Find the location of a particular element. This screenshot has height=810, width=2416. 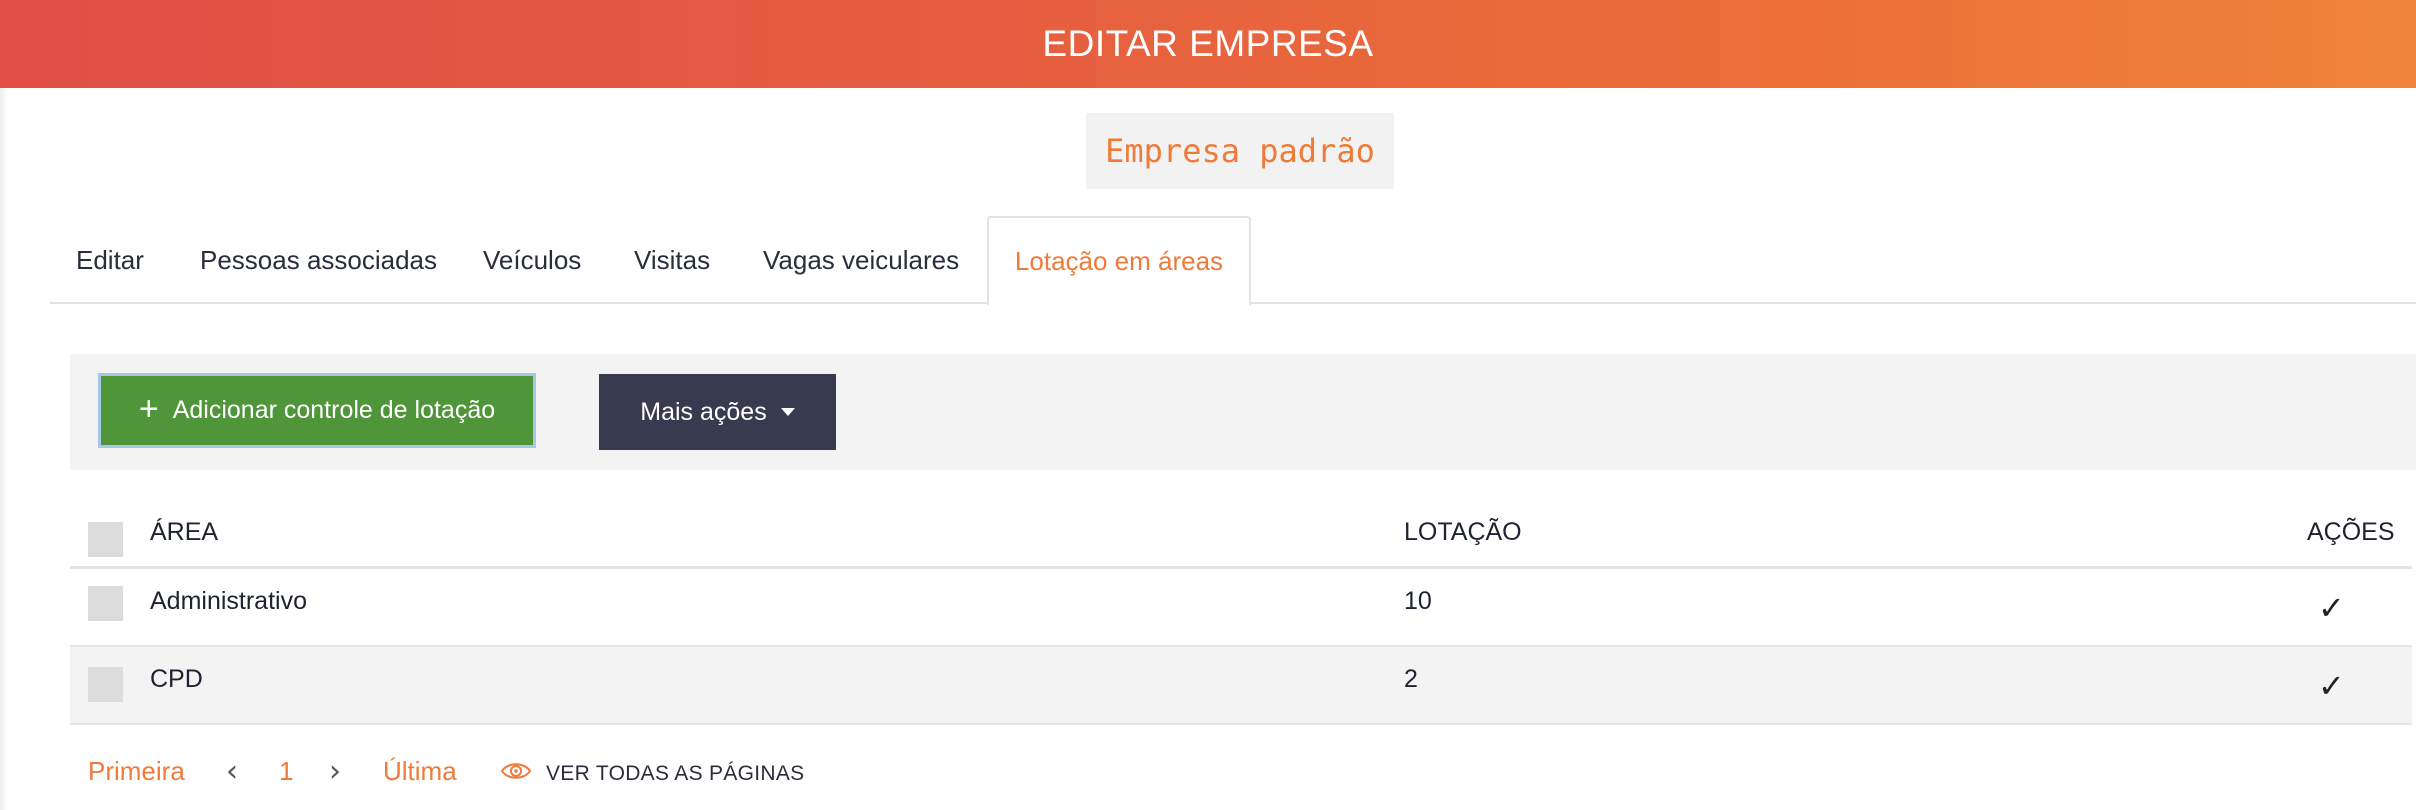

table-header-row: ÁREA LOTAÇÃO AÇÕES is located at coordinates (1241, 535).